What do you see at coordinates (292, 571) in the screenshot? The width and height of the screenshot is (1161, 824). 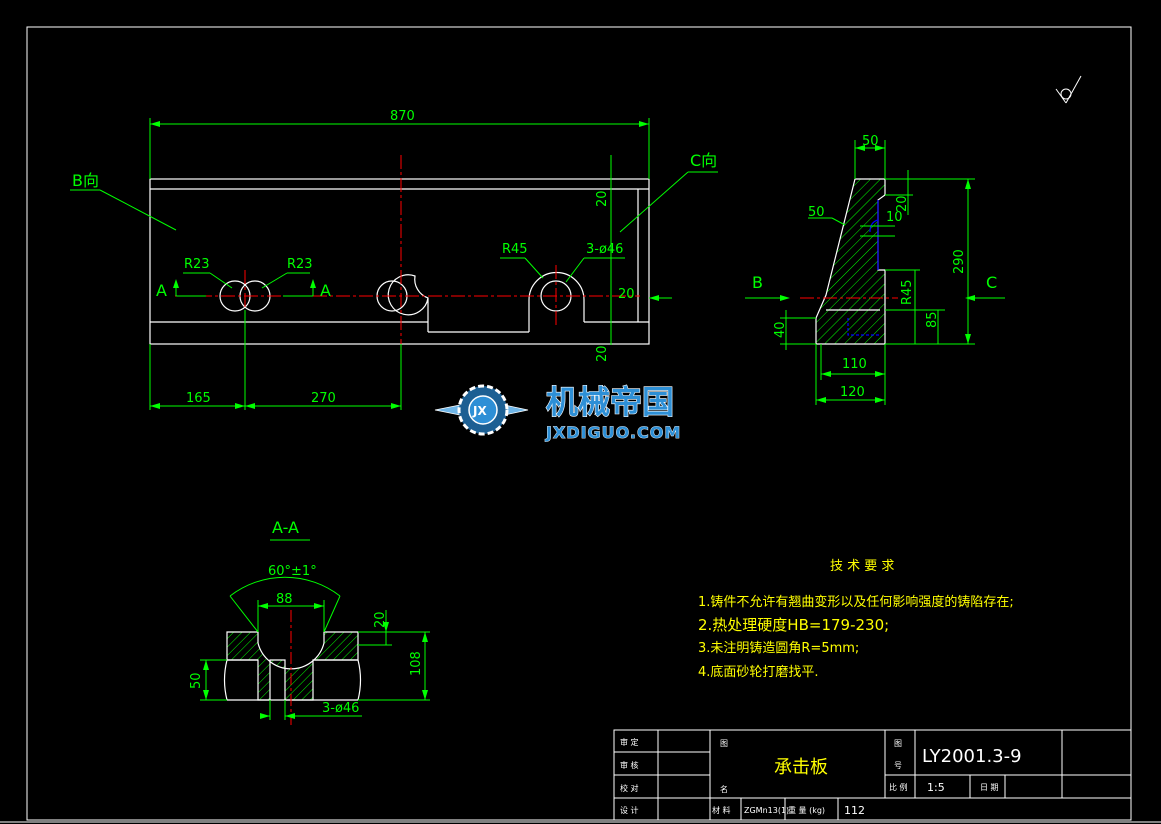 I see `section-angle: 60°±1°` at bounding box center [292, 571].